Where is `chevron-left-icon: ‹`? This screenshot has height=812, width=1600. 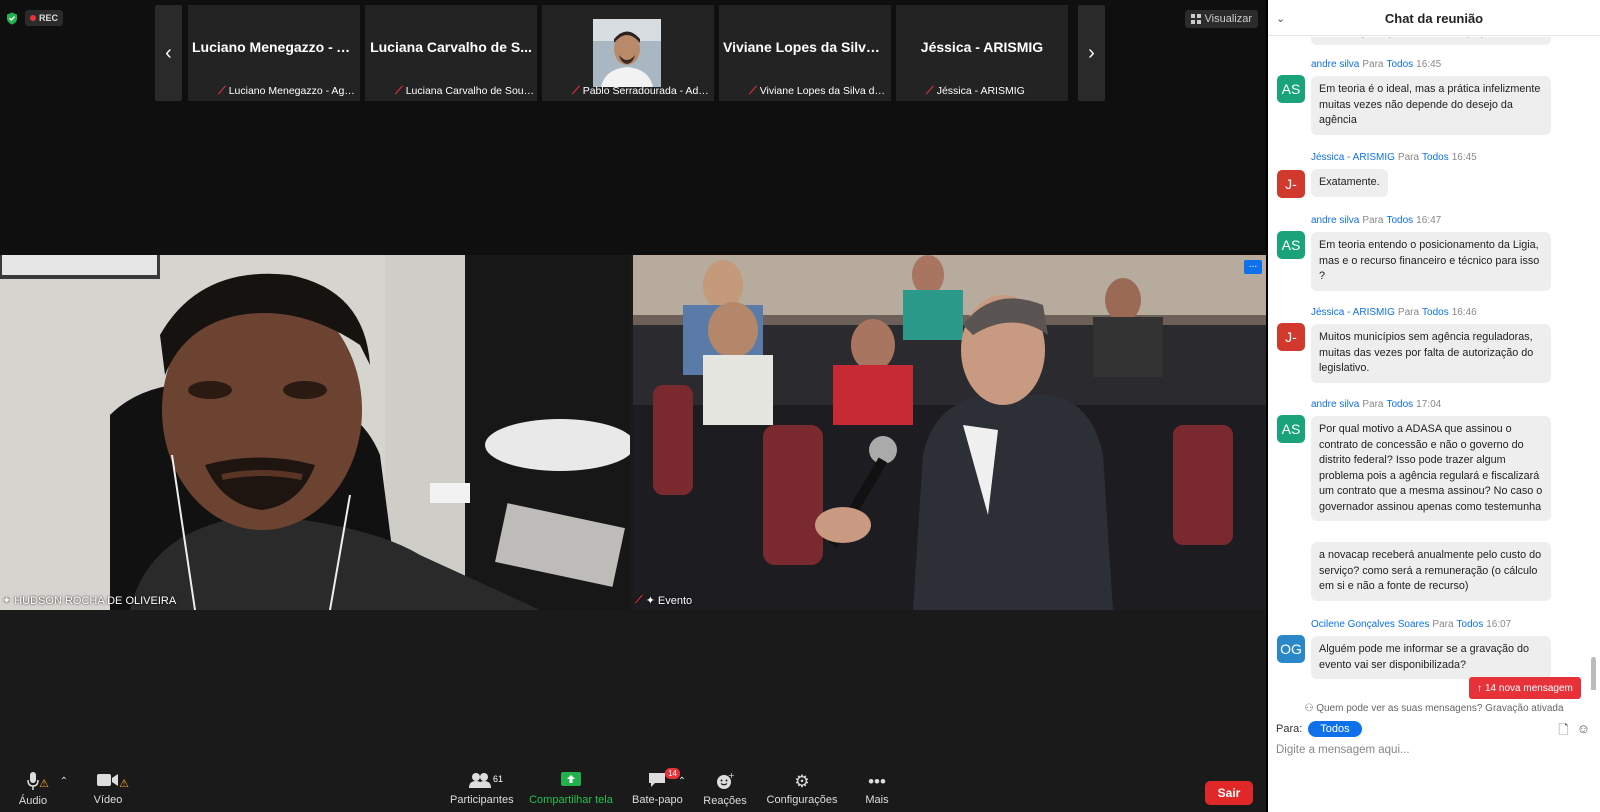 chevron-left-icon: ‹ is located at coordinates (168, 52).